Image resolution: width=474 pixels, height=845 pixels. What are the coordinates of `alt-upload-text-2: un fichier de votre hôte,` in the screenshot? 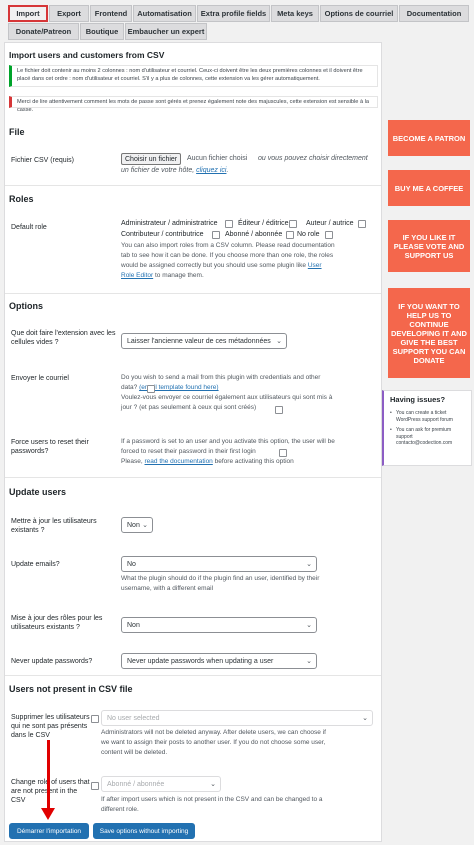 It's located at (158, 170).